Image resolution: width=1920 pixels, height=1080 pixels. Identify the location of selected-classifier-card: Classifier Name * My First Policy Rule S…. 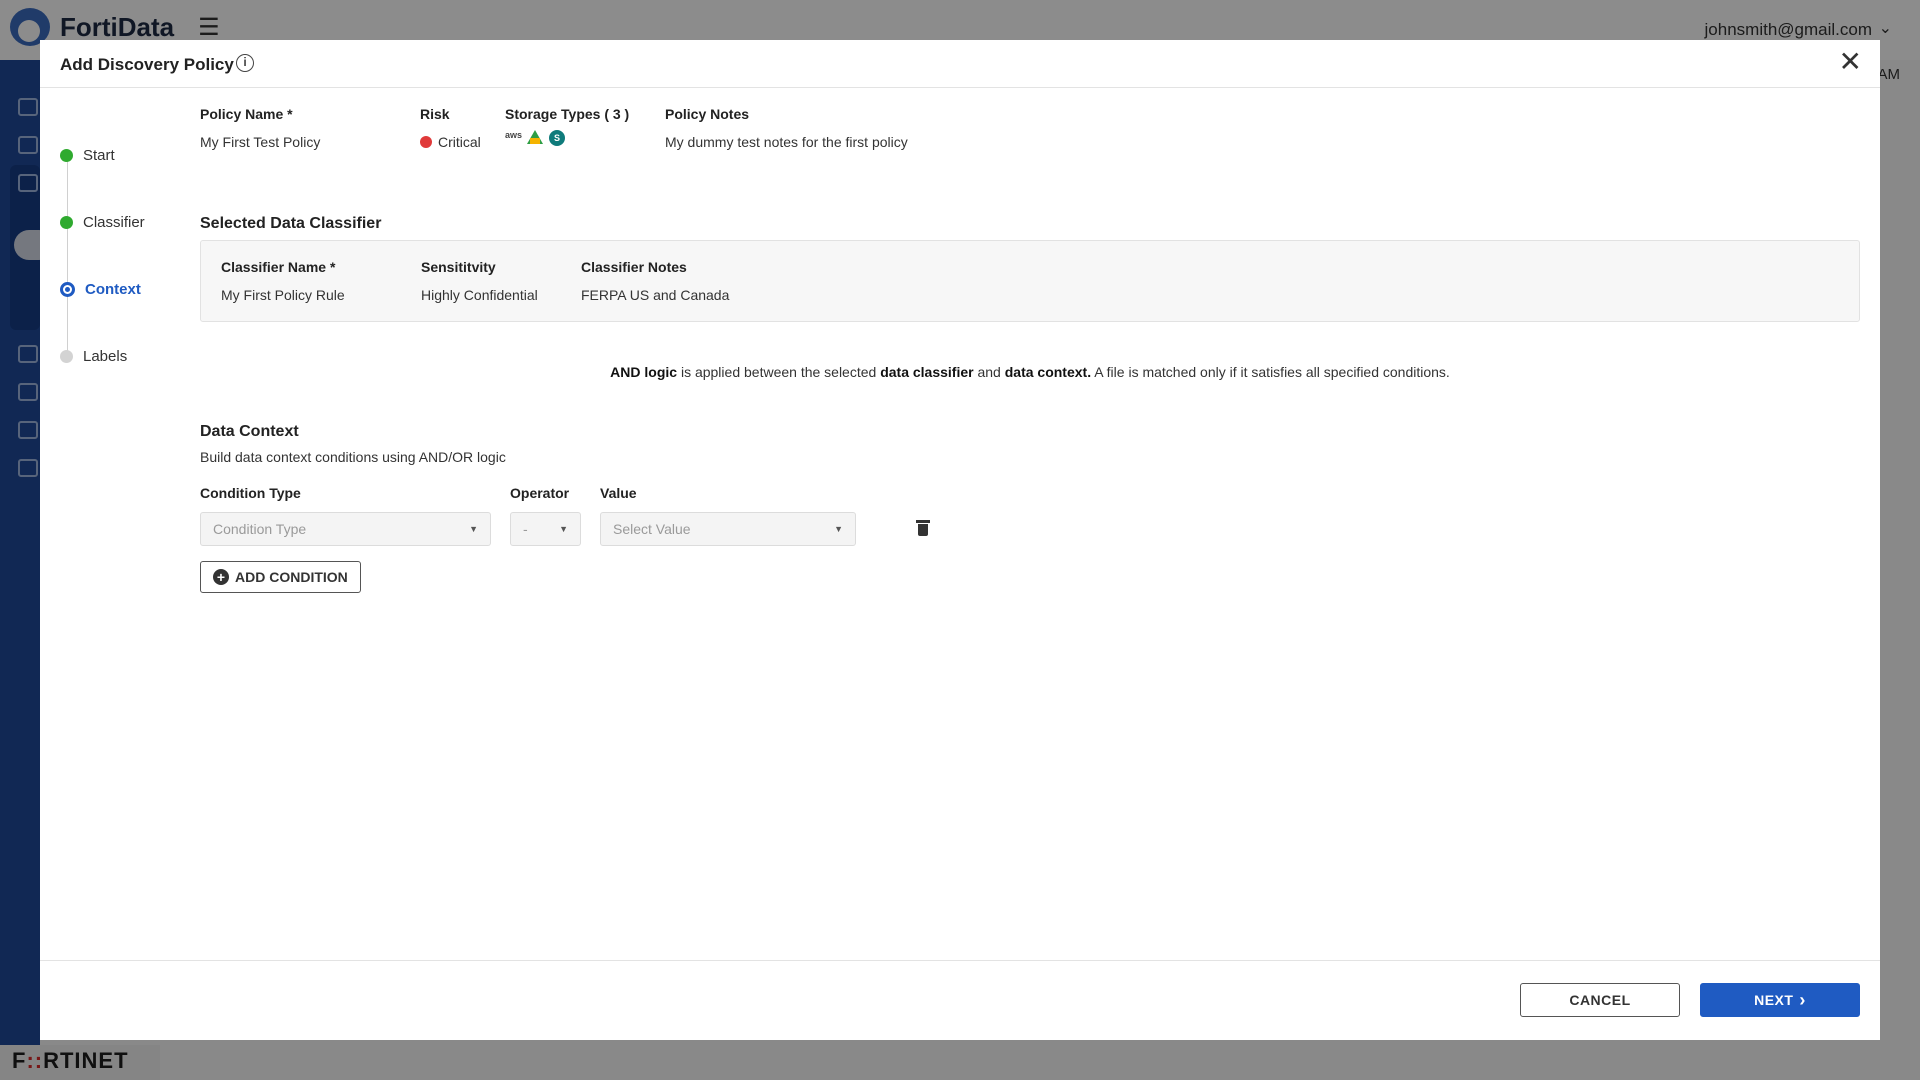
(1030, 281).